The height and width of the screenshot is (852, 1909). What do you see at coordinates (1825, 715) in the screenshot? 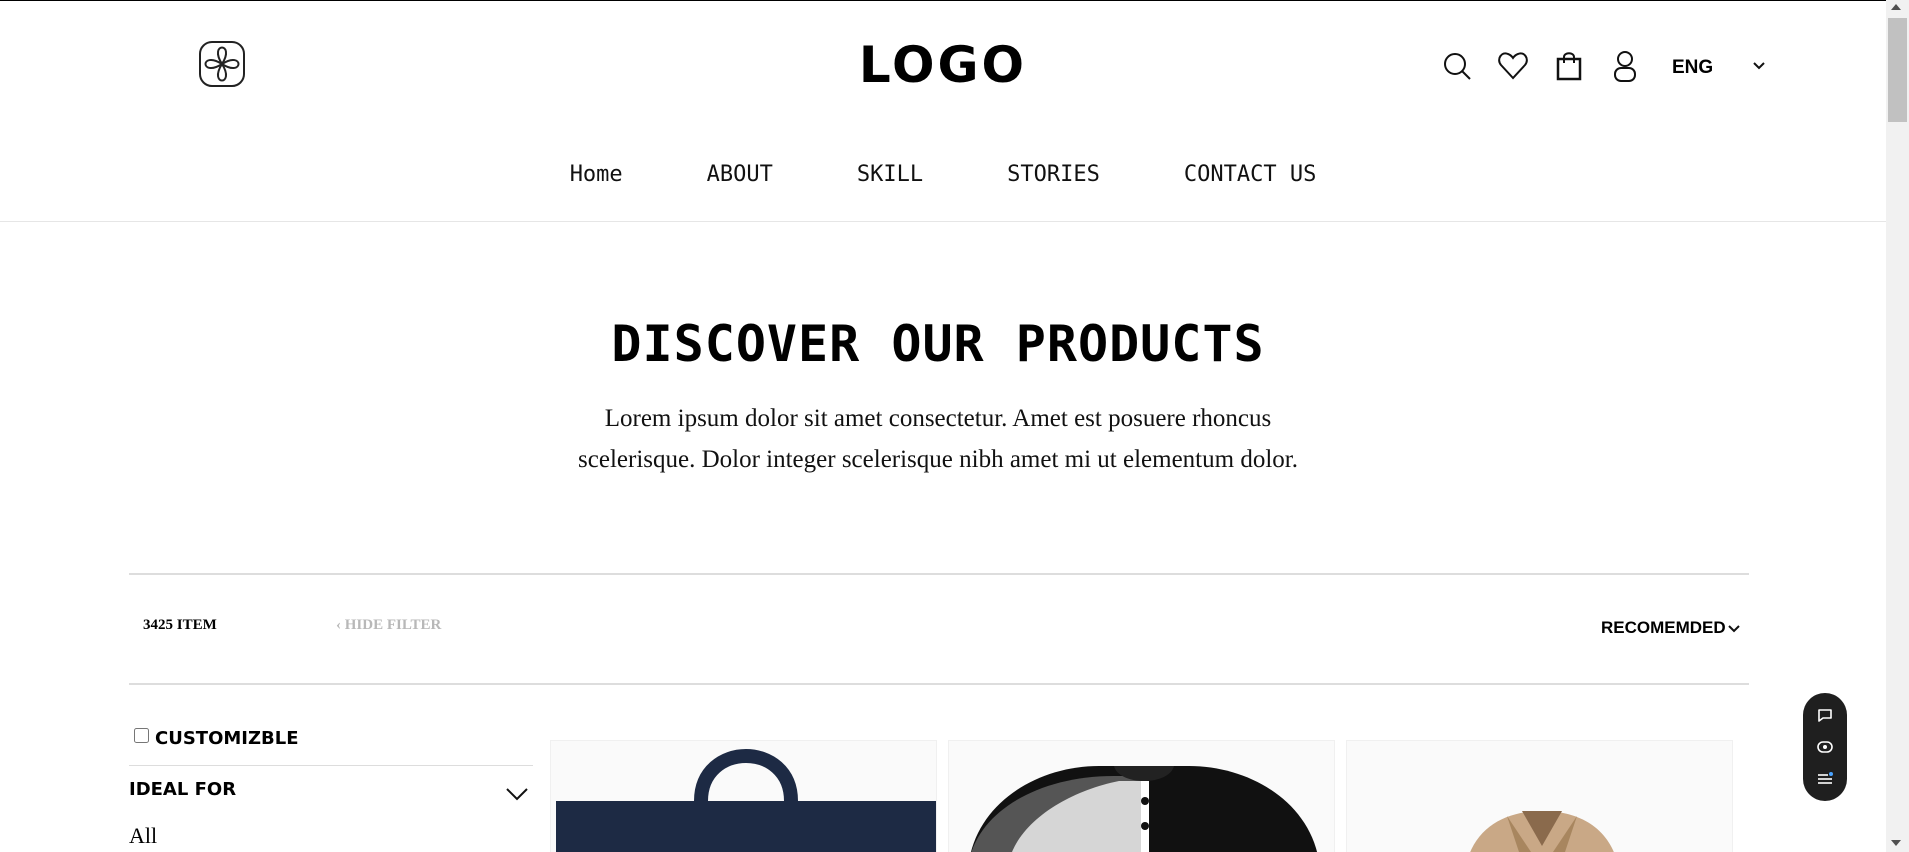
I see `chat-icon` at bounding box center [1825, 715].